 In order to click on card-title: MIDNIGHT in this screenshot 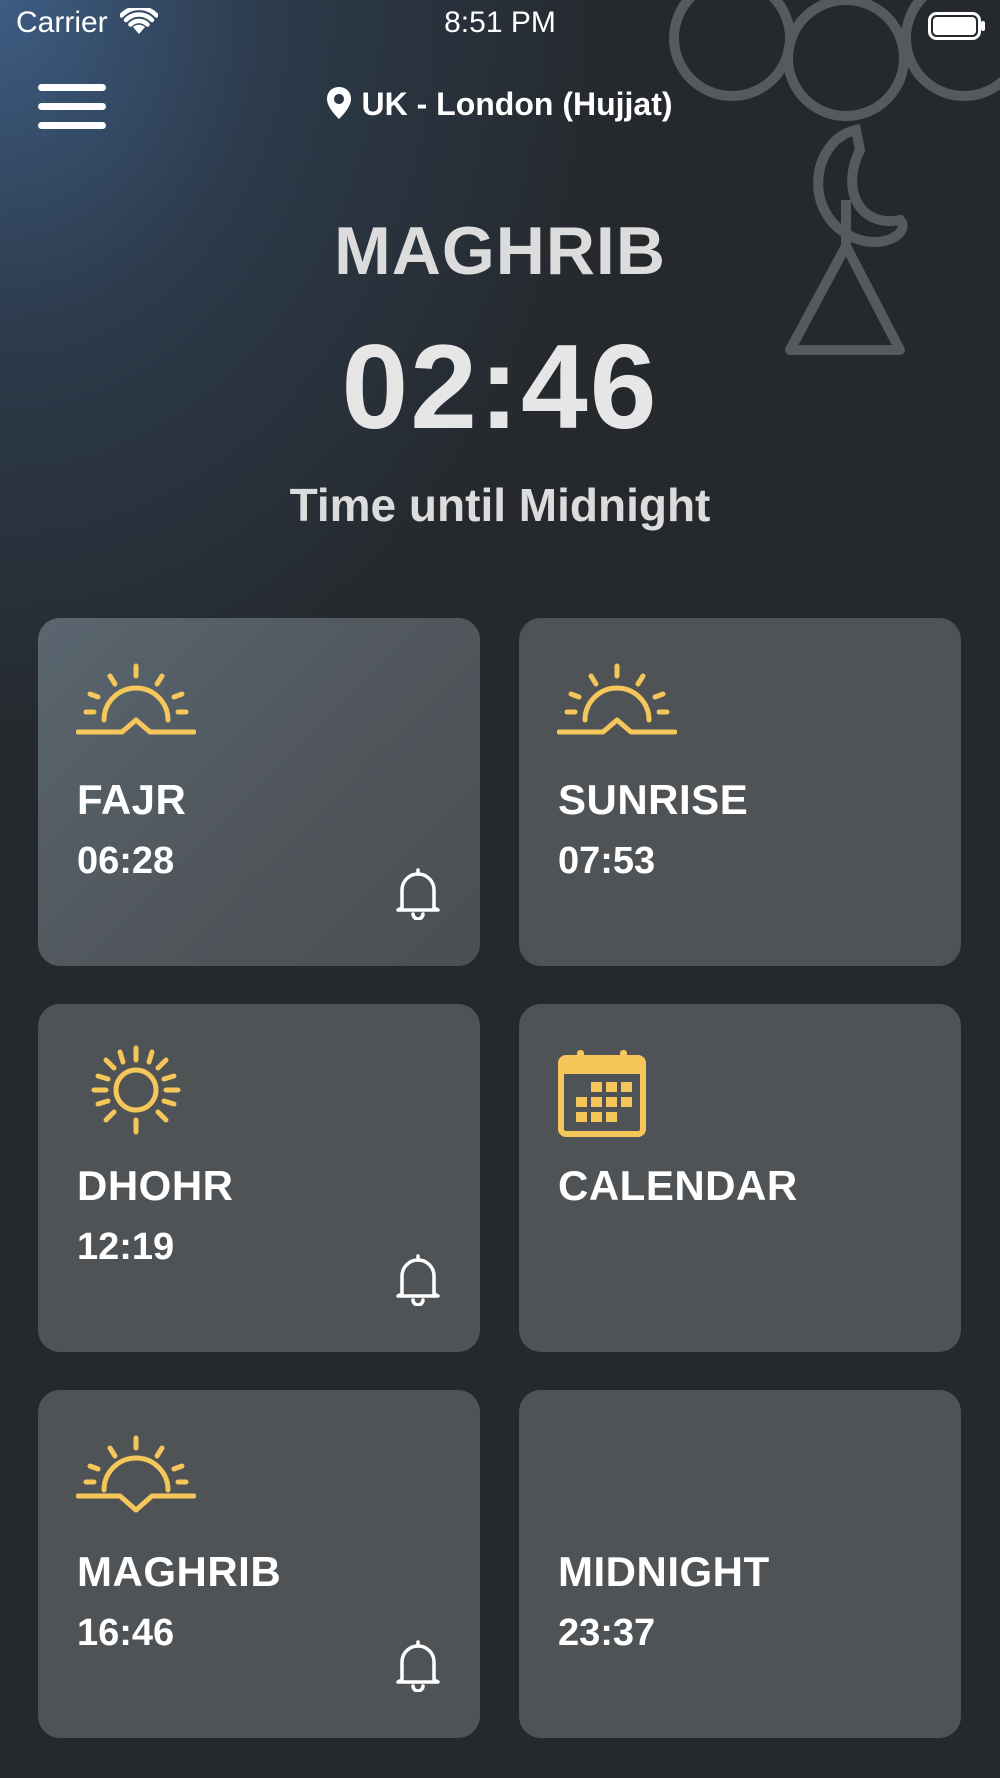, I will do `click(664, 1571)`.